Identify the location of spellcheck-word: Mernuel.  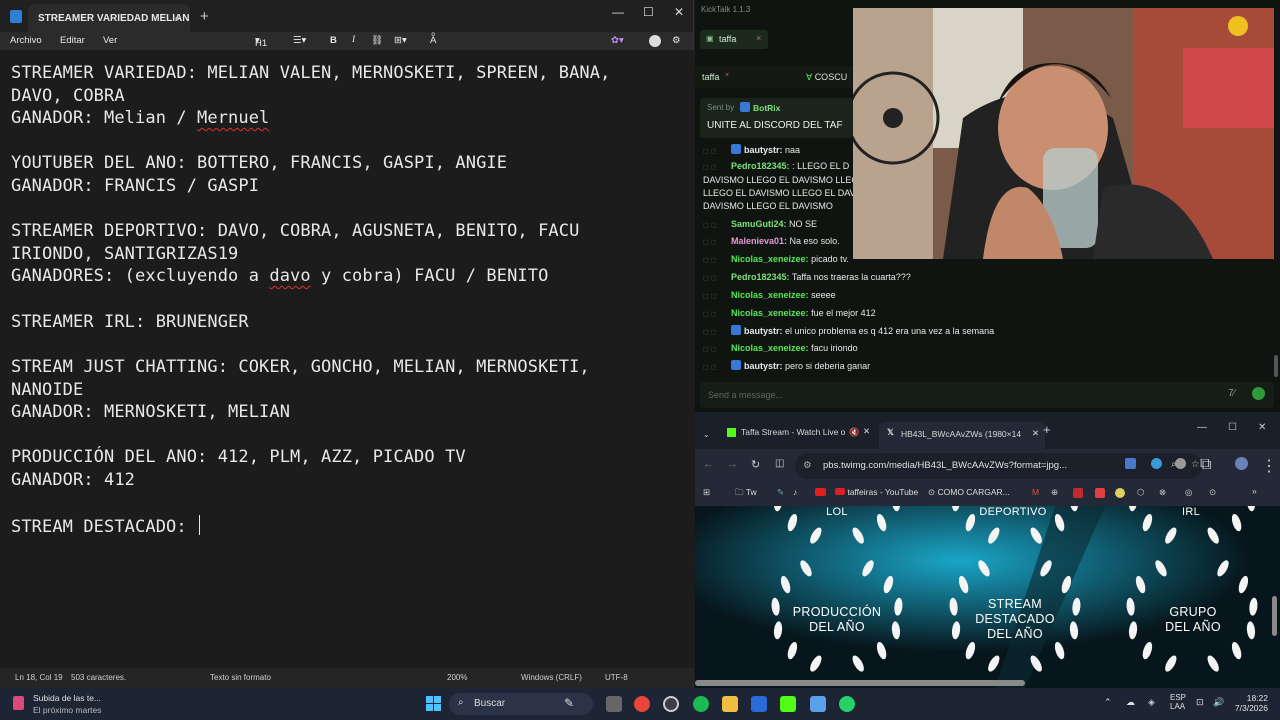
(233, 118).